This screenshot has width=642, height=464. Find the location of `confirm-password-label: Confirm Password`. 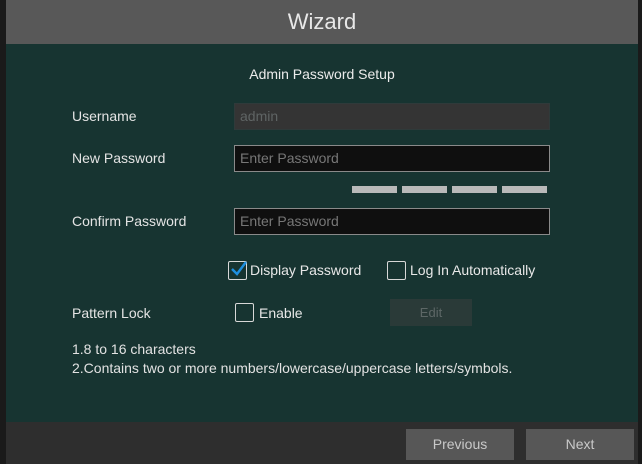

confirm-password-label: Confirm Password is located at coordinates (129, 221).